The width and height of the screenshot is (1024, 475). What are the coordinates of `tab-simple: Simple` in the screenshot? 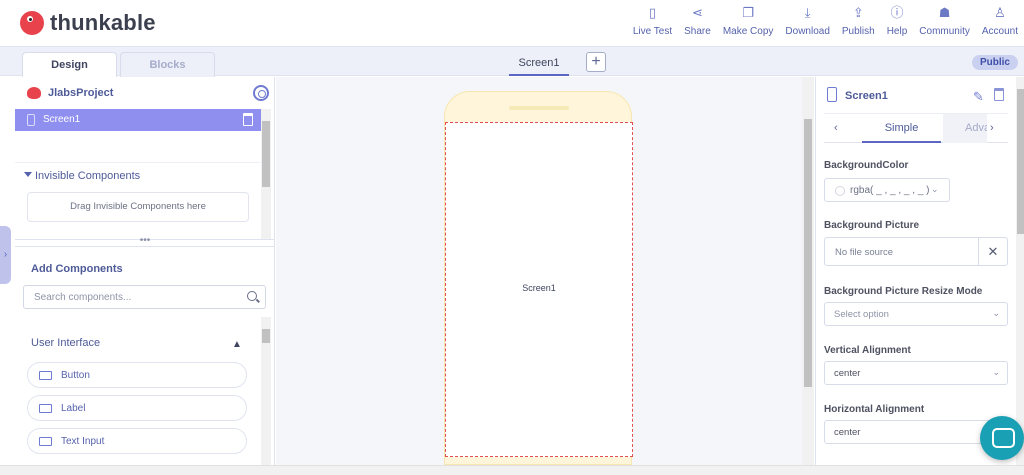 It's located at (901, 128).